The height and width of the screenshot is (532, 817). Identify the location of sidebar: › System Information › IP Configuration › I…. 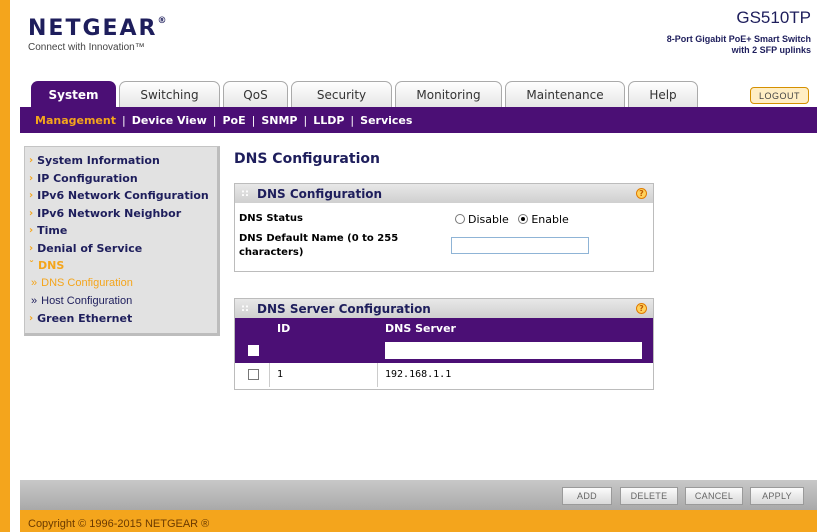
(122, 241).